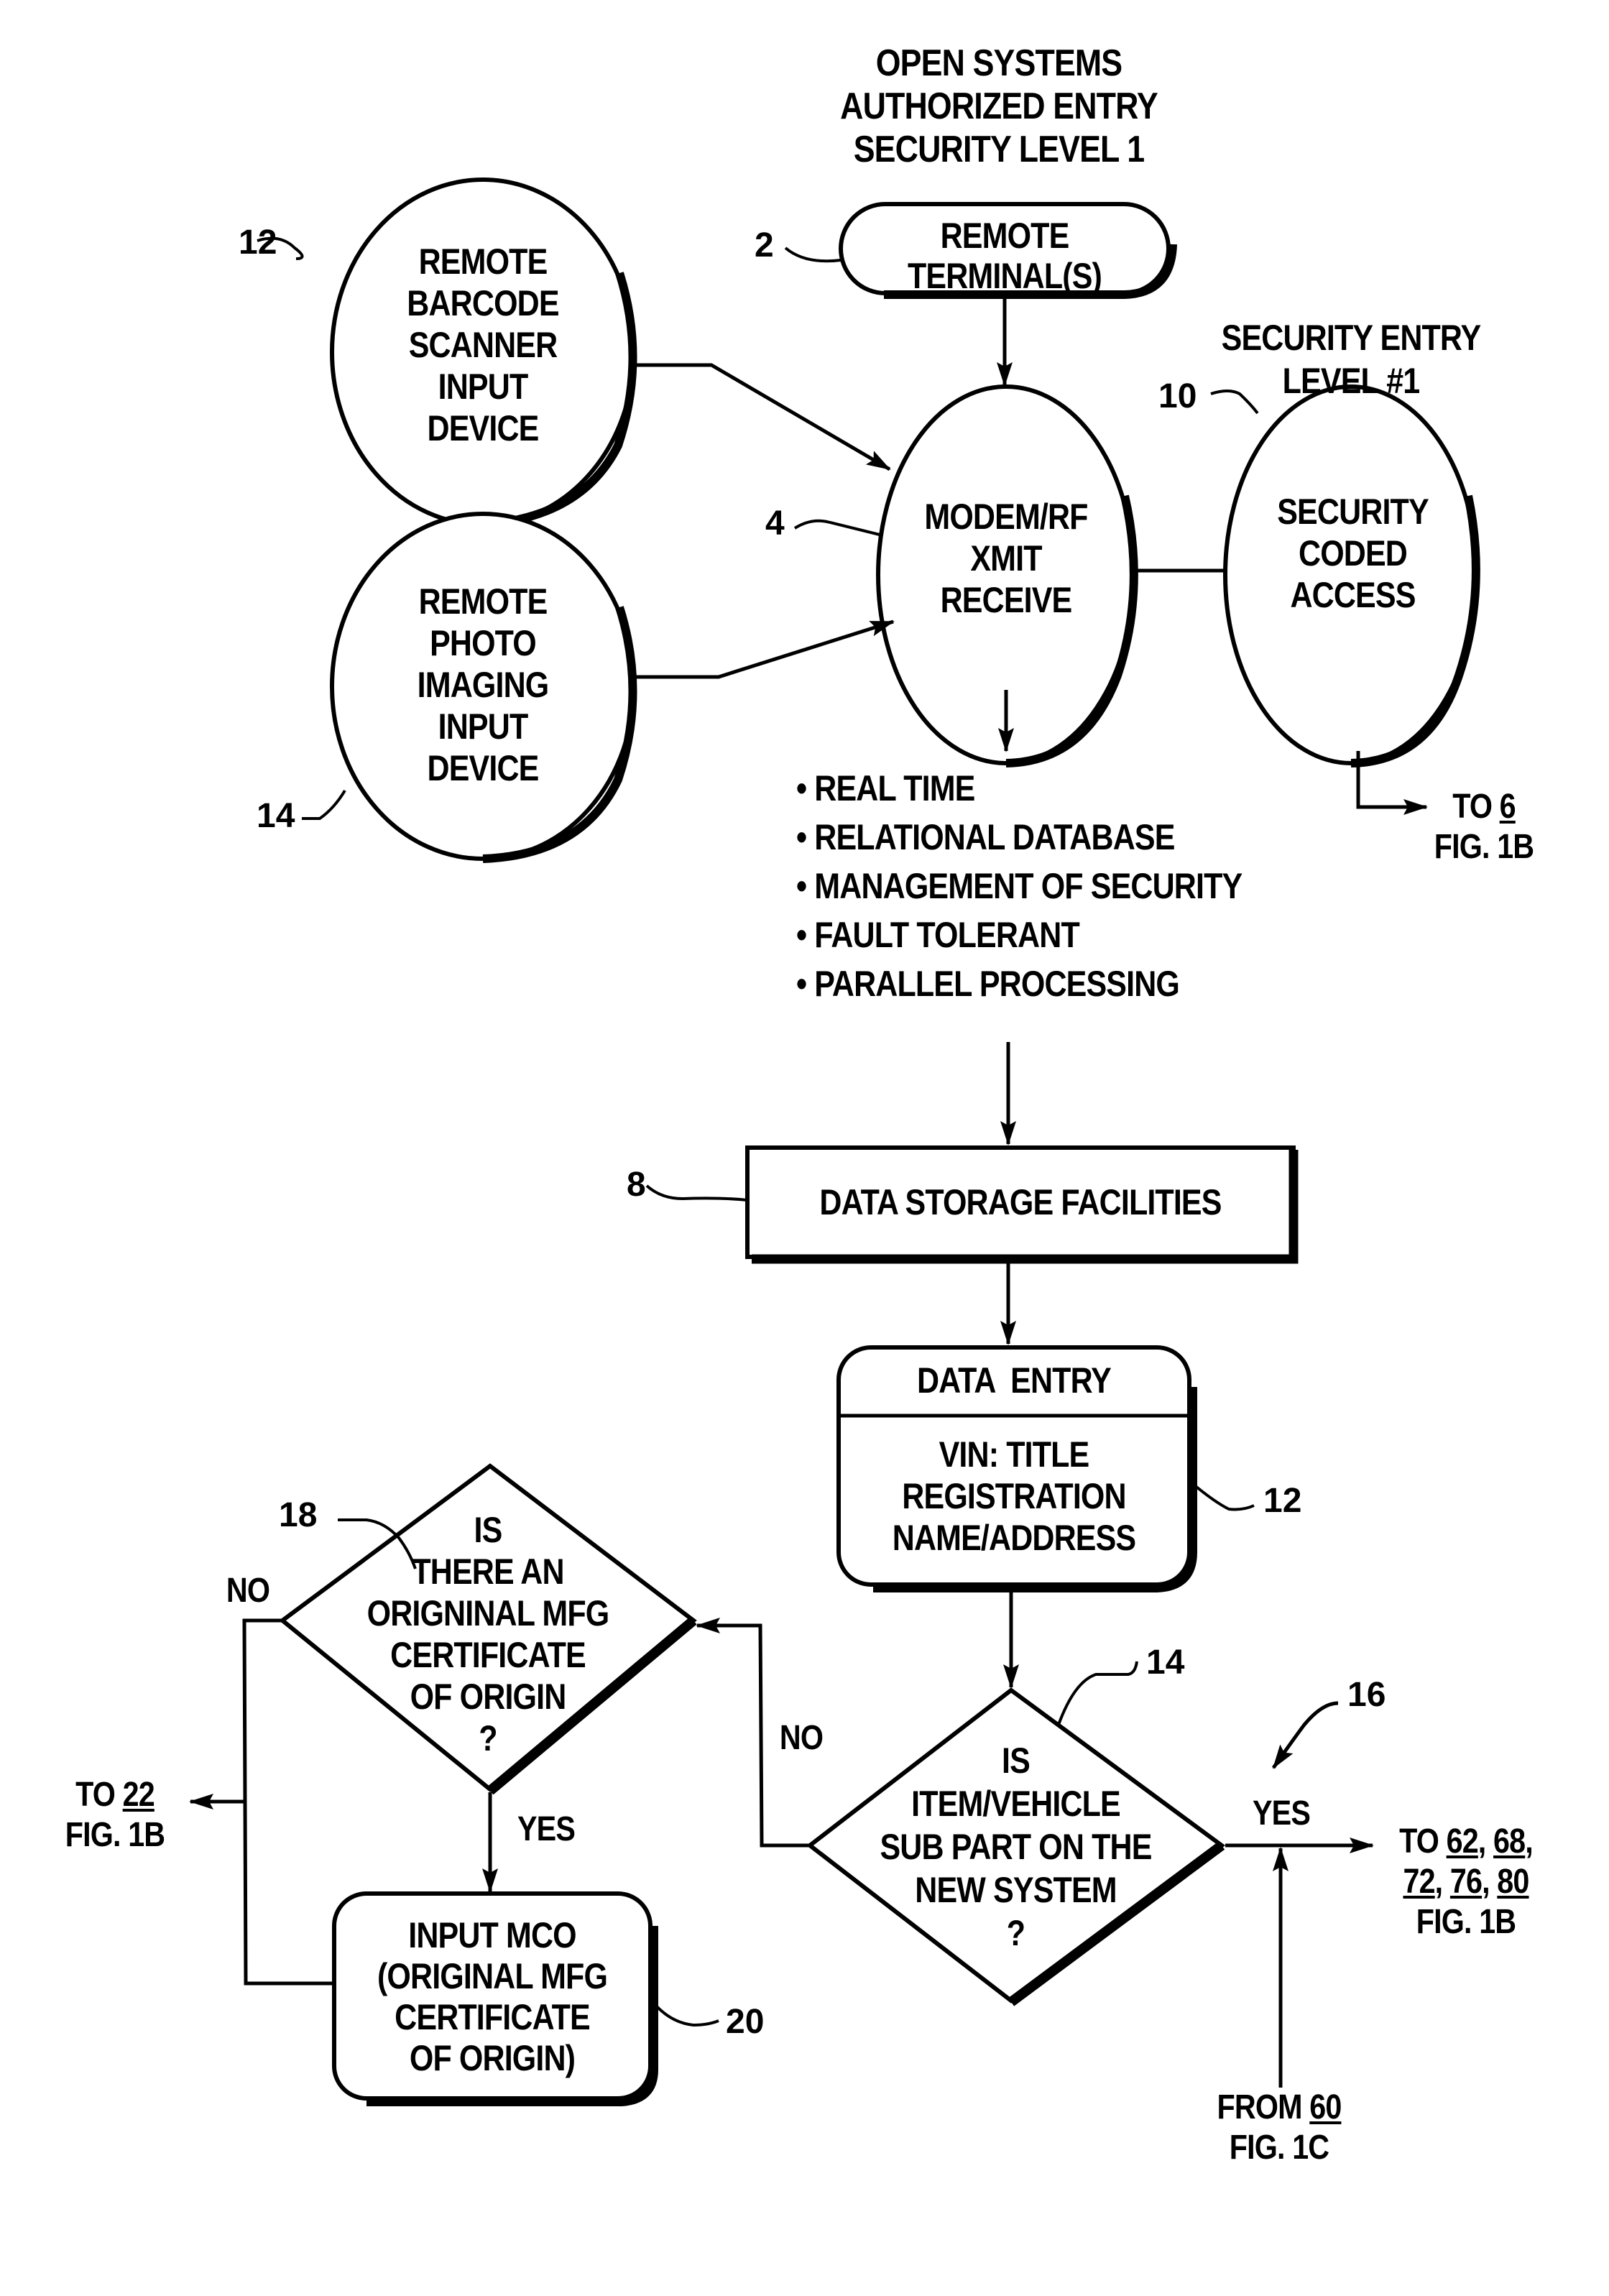 This screenshot has width=1609, height=2296. What do you see at coordinates (492, 1935) in the screenshot?
I see `node-line: INPUT MCO` at bounding box center [492, 1935].